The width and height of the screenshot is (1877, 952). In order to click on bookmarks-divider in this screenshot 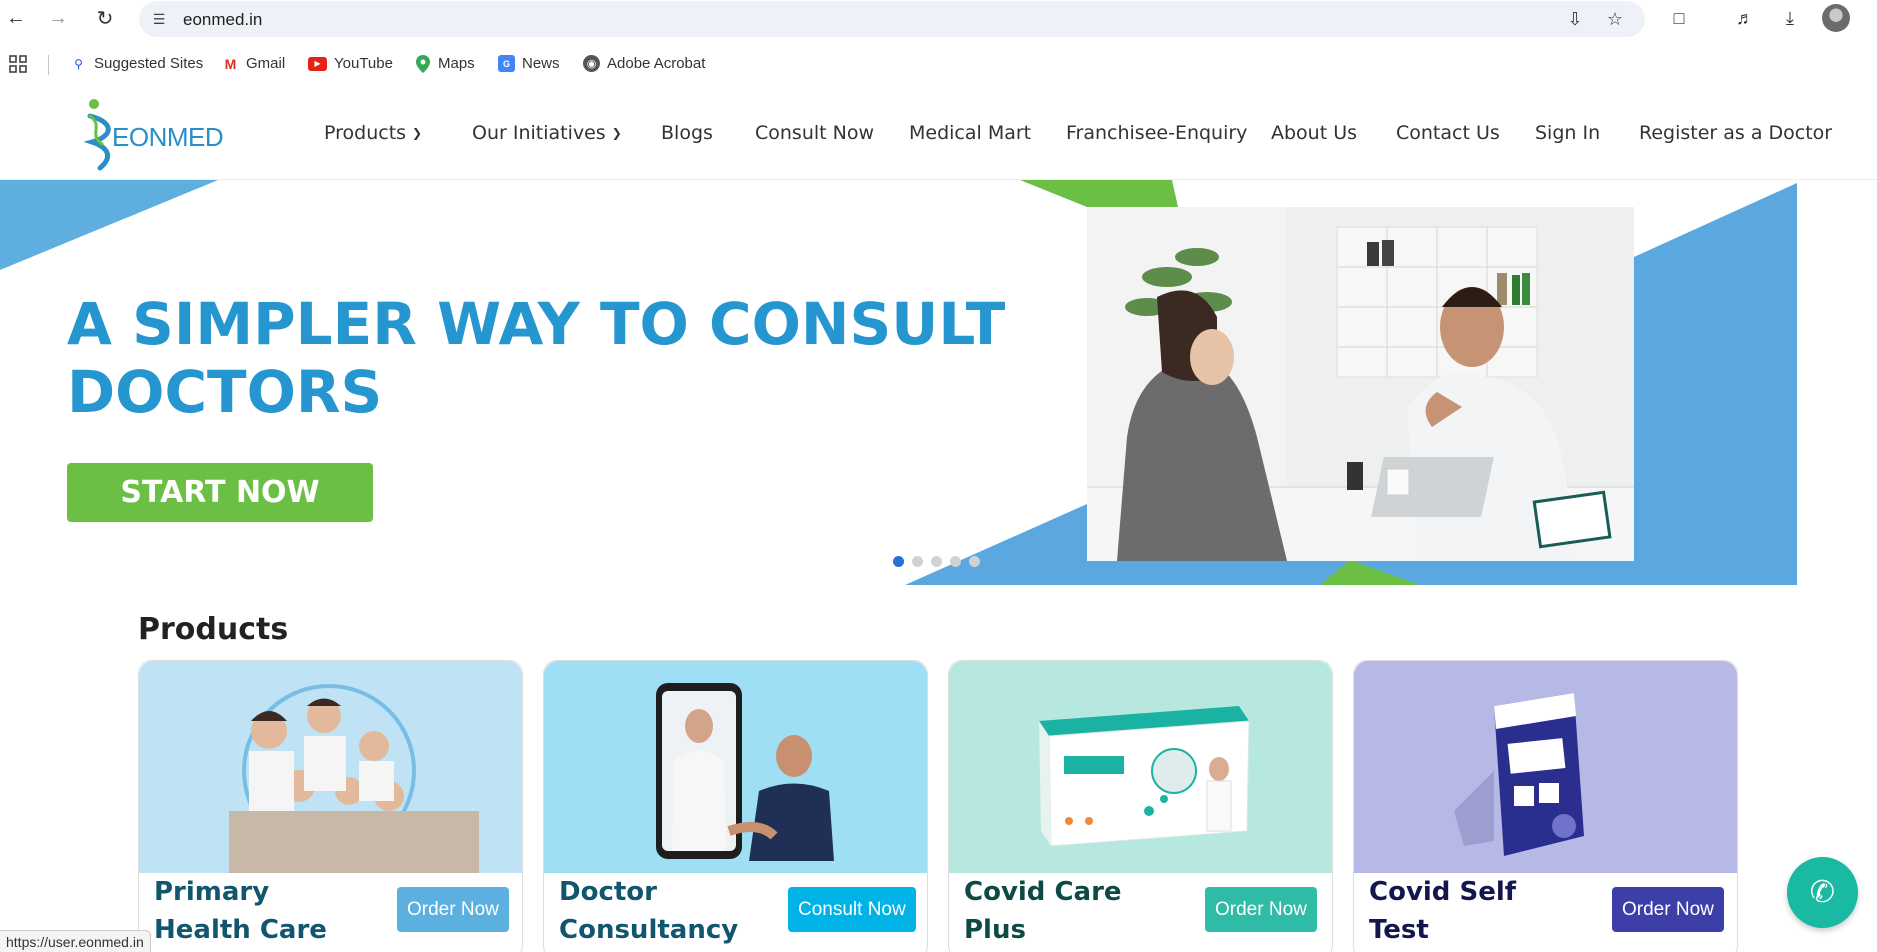, I will do `click(48, 65)`.